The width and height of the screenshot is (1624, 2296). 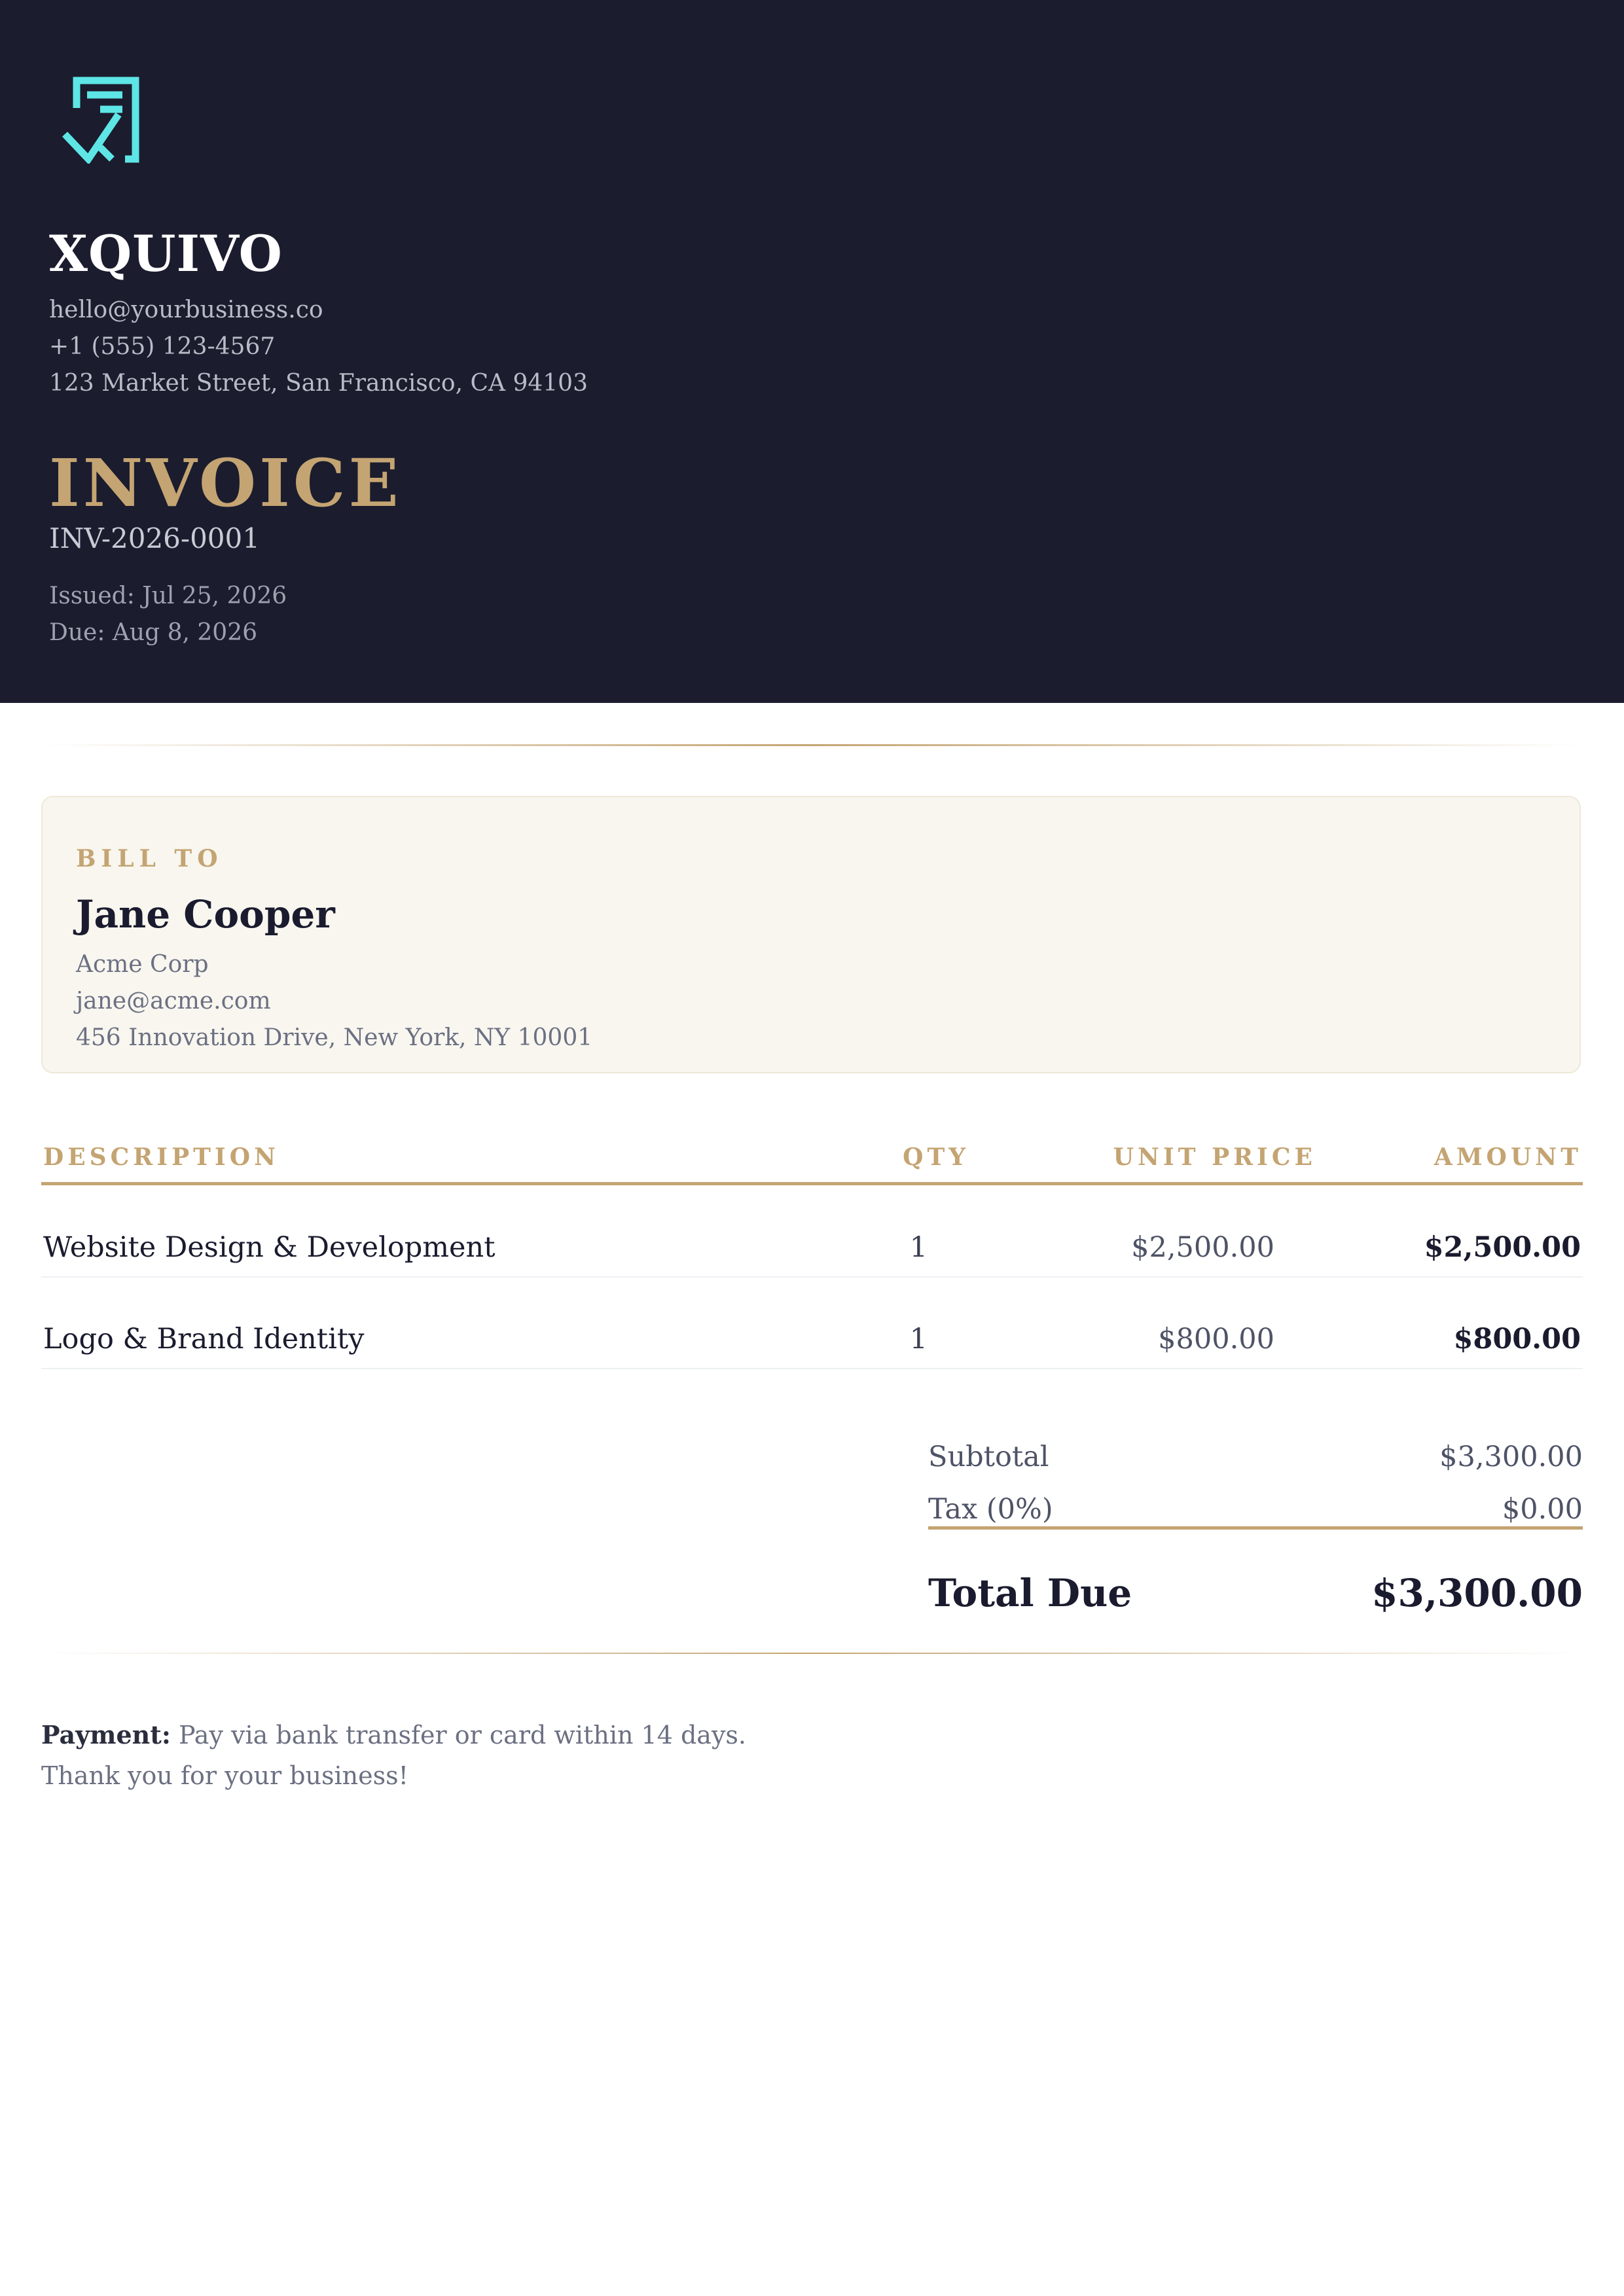 I want to click on header-description: DESCRIPTION, so click(x=161, y=1157).